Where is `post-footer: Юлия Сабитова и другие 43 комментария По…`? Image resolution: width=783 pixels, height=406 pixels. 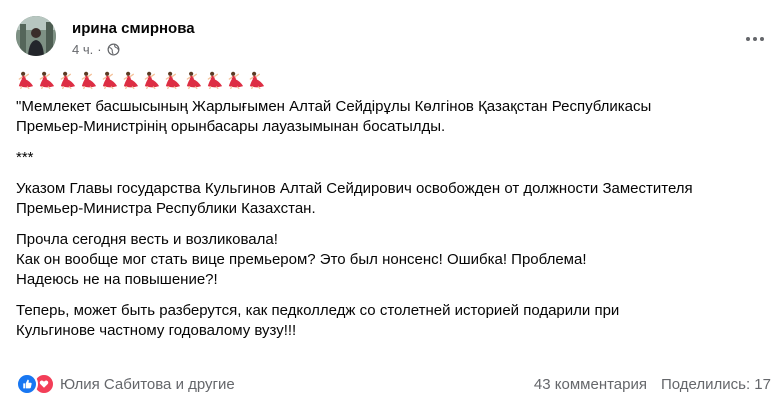
post-footer: Юлия Сабитова и другие 43 комментария По… is located at coordinates (393, 384).